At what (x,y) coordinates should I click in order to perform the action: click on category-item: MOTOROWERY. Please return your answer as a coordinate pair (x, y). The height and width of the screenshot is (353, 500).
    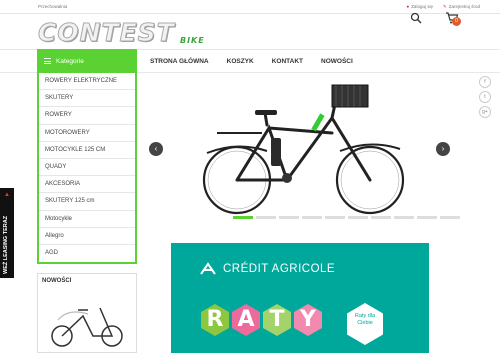
    Looking at the image, I should click on (87, 133).